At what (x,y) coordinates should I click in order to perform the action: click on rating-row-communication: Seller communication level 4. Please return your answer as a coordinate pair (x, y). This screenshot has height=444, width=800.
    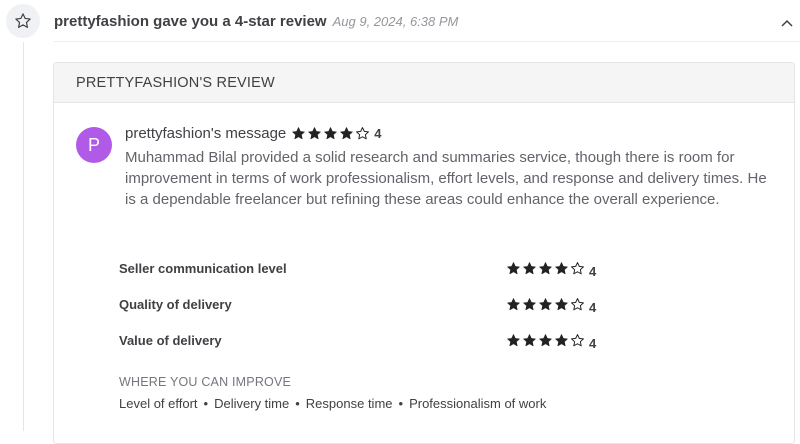
    Looking at the image, I should click on (359, 269).